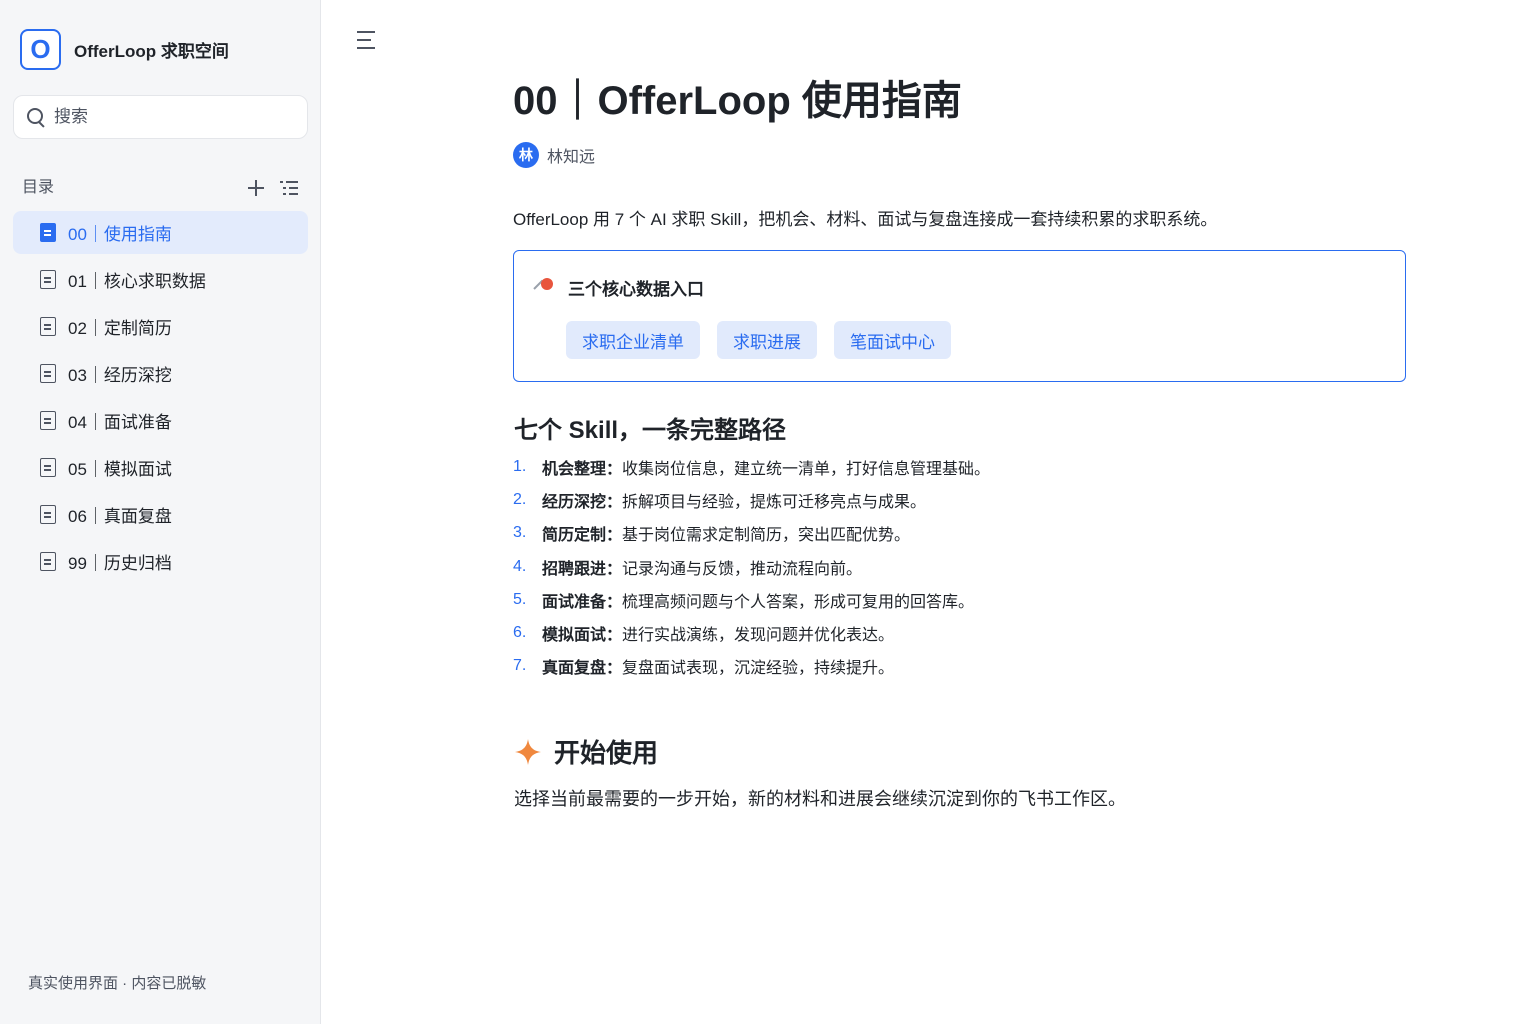 This screenshot has width=1536, height=1024. Describe the element at coordinates (38, 187) in the screenshot. I see `toc-title: 目录` at that location.